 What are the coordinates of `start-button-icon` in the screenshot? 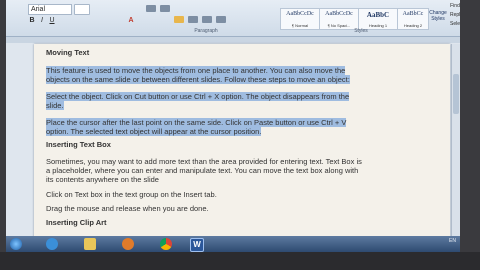 It's located at (16, 244).